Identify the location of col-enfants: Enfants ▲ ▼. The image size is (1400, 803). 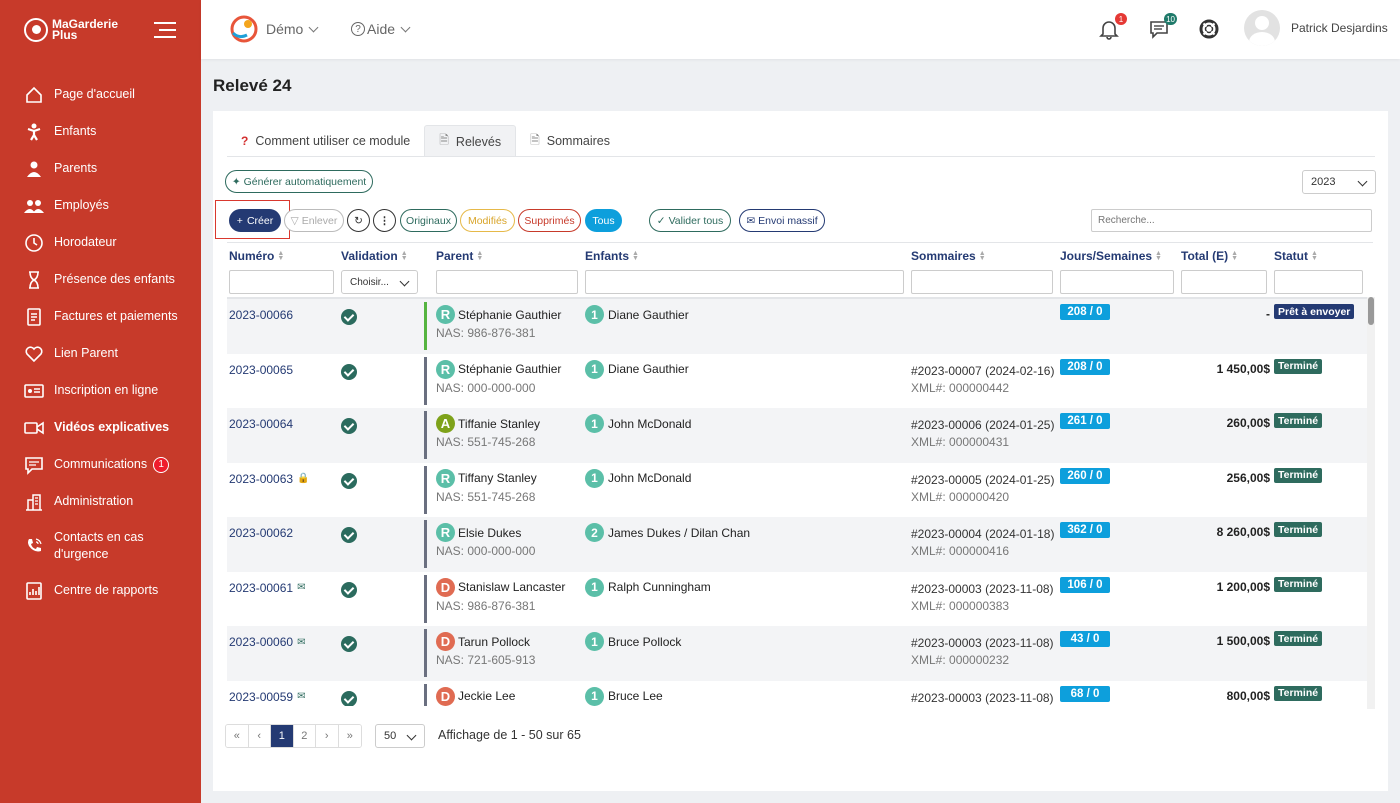
(612, 256).